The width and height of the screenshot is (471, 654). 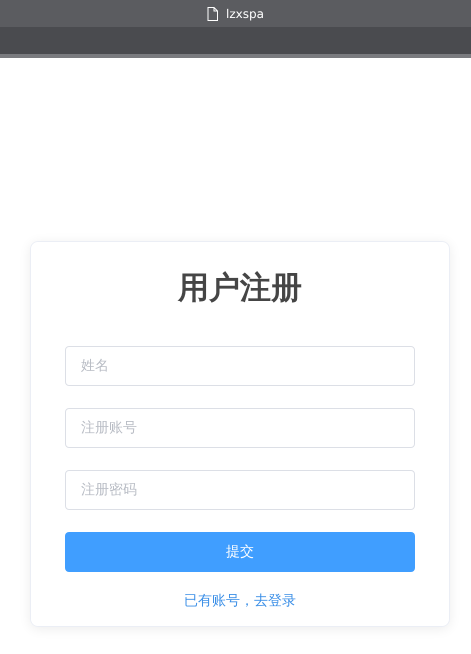 What do you see at coordinates (240, 601) in the screenshot?
I see `login-link: 已有账号，去登录` at bounding box center [240, 601].